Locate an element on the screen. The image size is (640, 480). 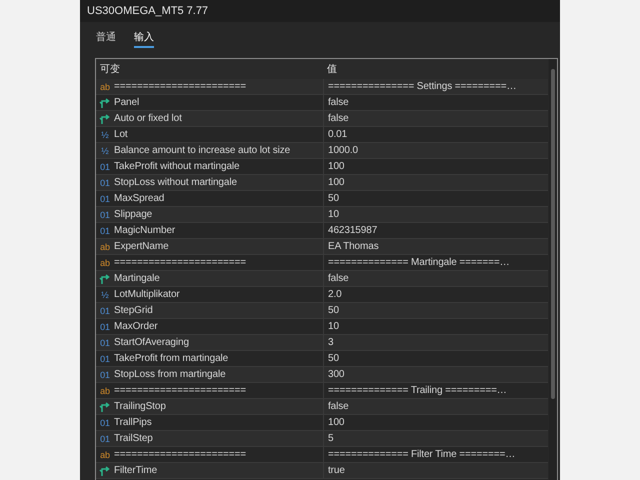
window-title: US30OMEGA_MT5 7.77 is located at coordinates (147, 11).